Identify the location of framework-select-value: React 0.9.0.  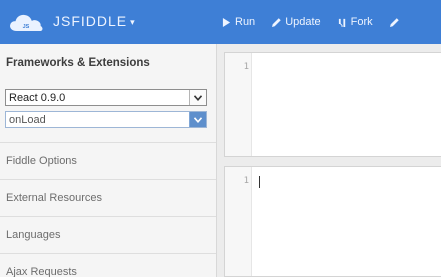
(37, 97).